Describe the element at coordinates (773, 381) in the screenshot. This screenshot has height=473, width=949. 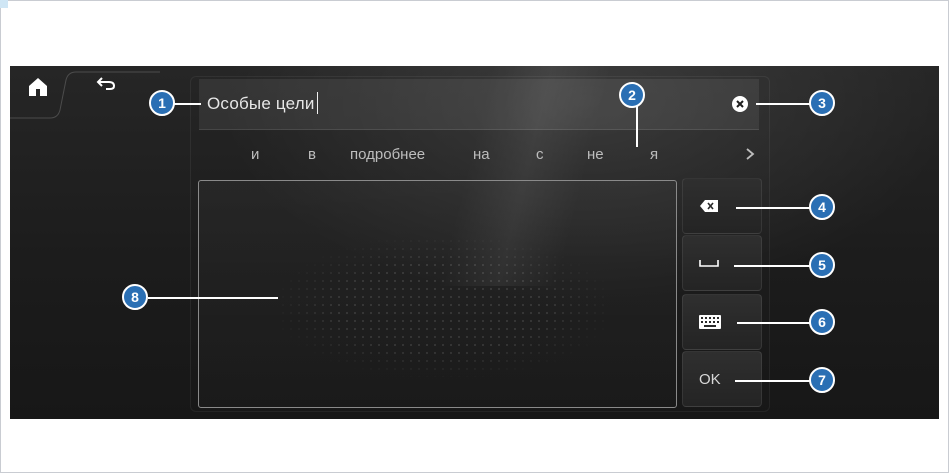
I see `callout-7-leader` at that location.